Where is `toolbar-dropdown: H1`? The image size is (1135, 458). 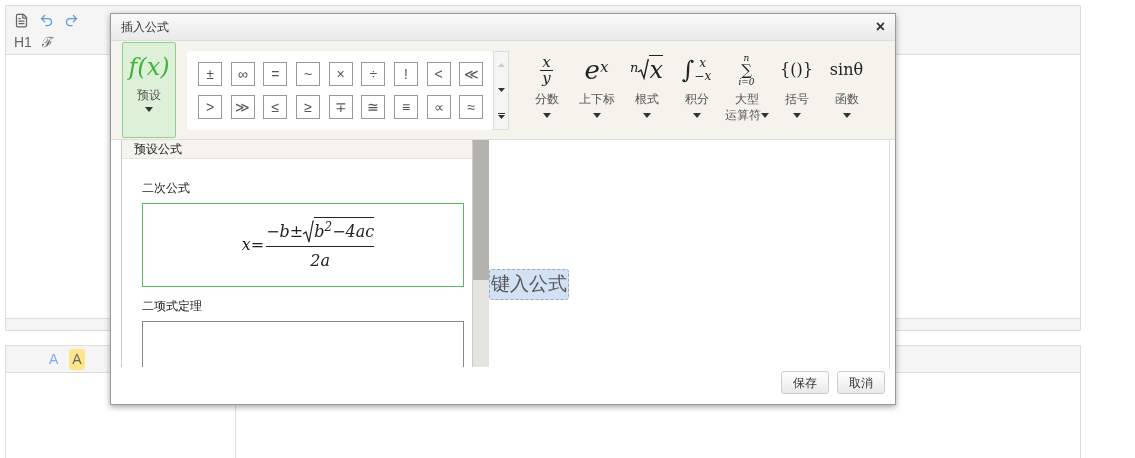 toolbar-dropdown: H1 is located at coordinates (23, 42).